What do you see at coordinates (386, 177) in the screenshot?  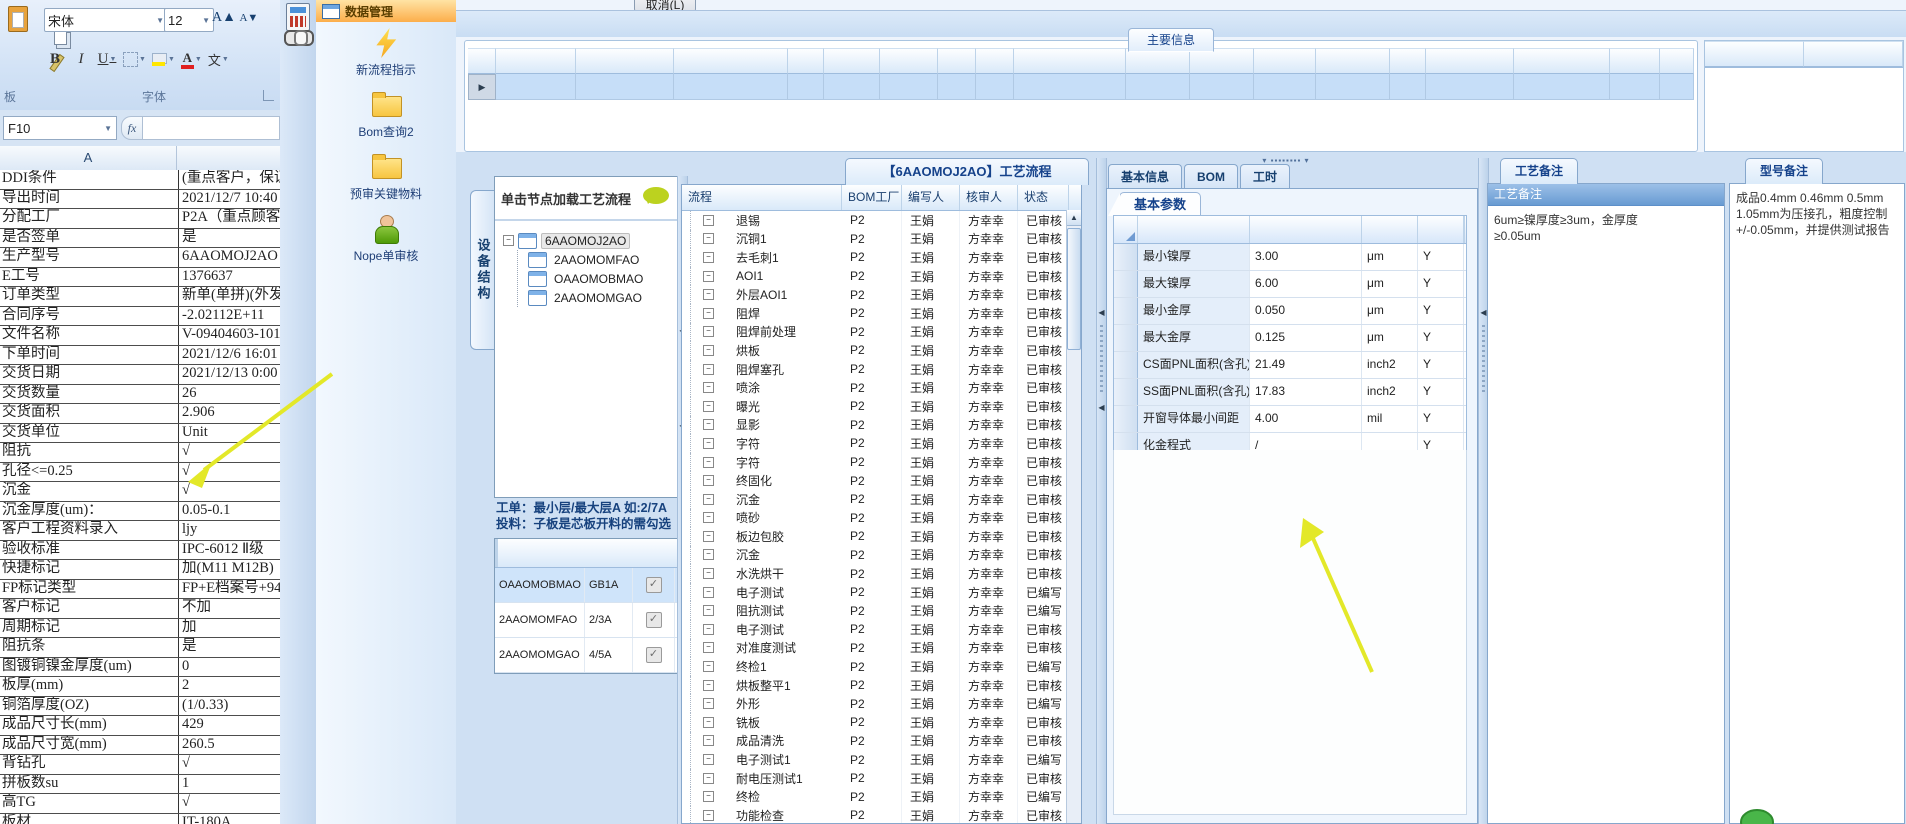 I see `data-manager-item: 预审关键物料` at bounding box center [386, 177].